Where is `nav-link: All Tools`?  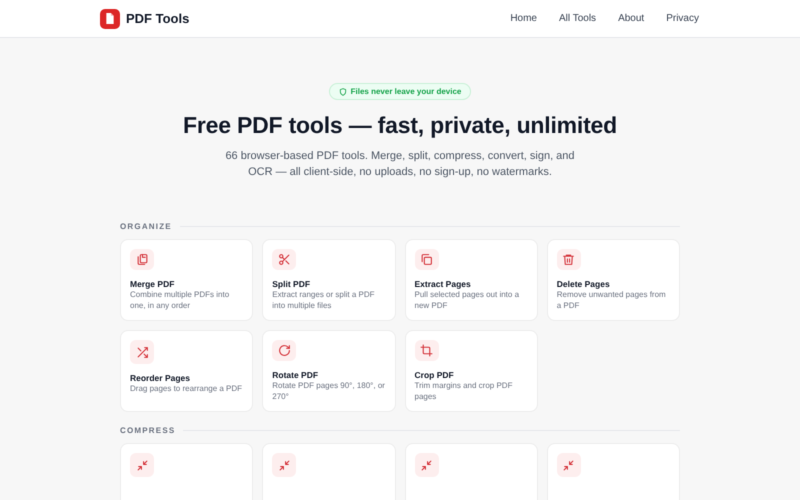
nav-link: All Tools is located at coordinates (577, 18).